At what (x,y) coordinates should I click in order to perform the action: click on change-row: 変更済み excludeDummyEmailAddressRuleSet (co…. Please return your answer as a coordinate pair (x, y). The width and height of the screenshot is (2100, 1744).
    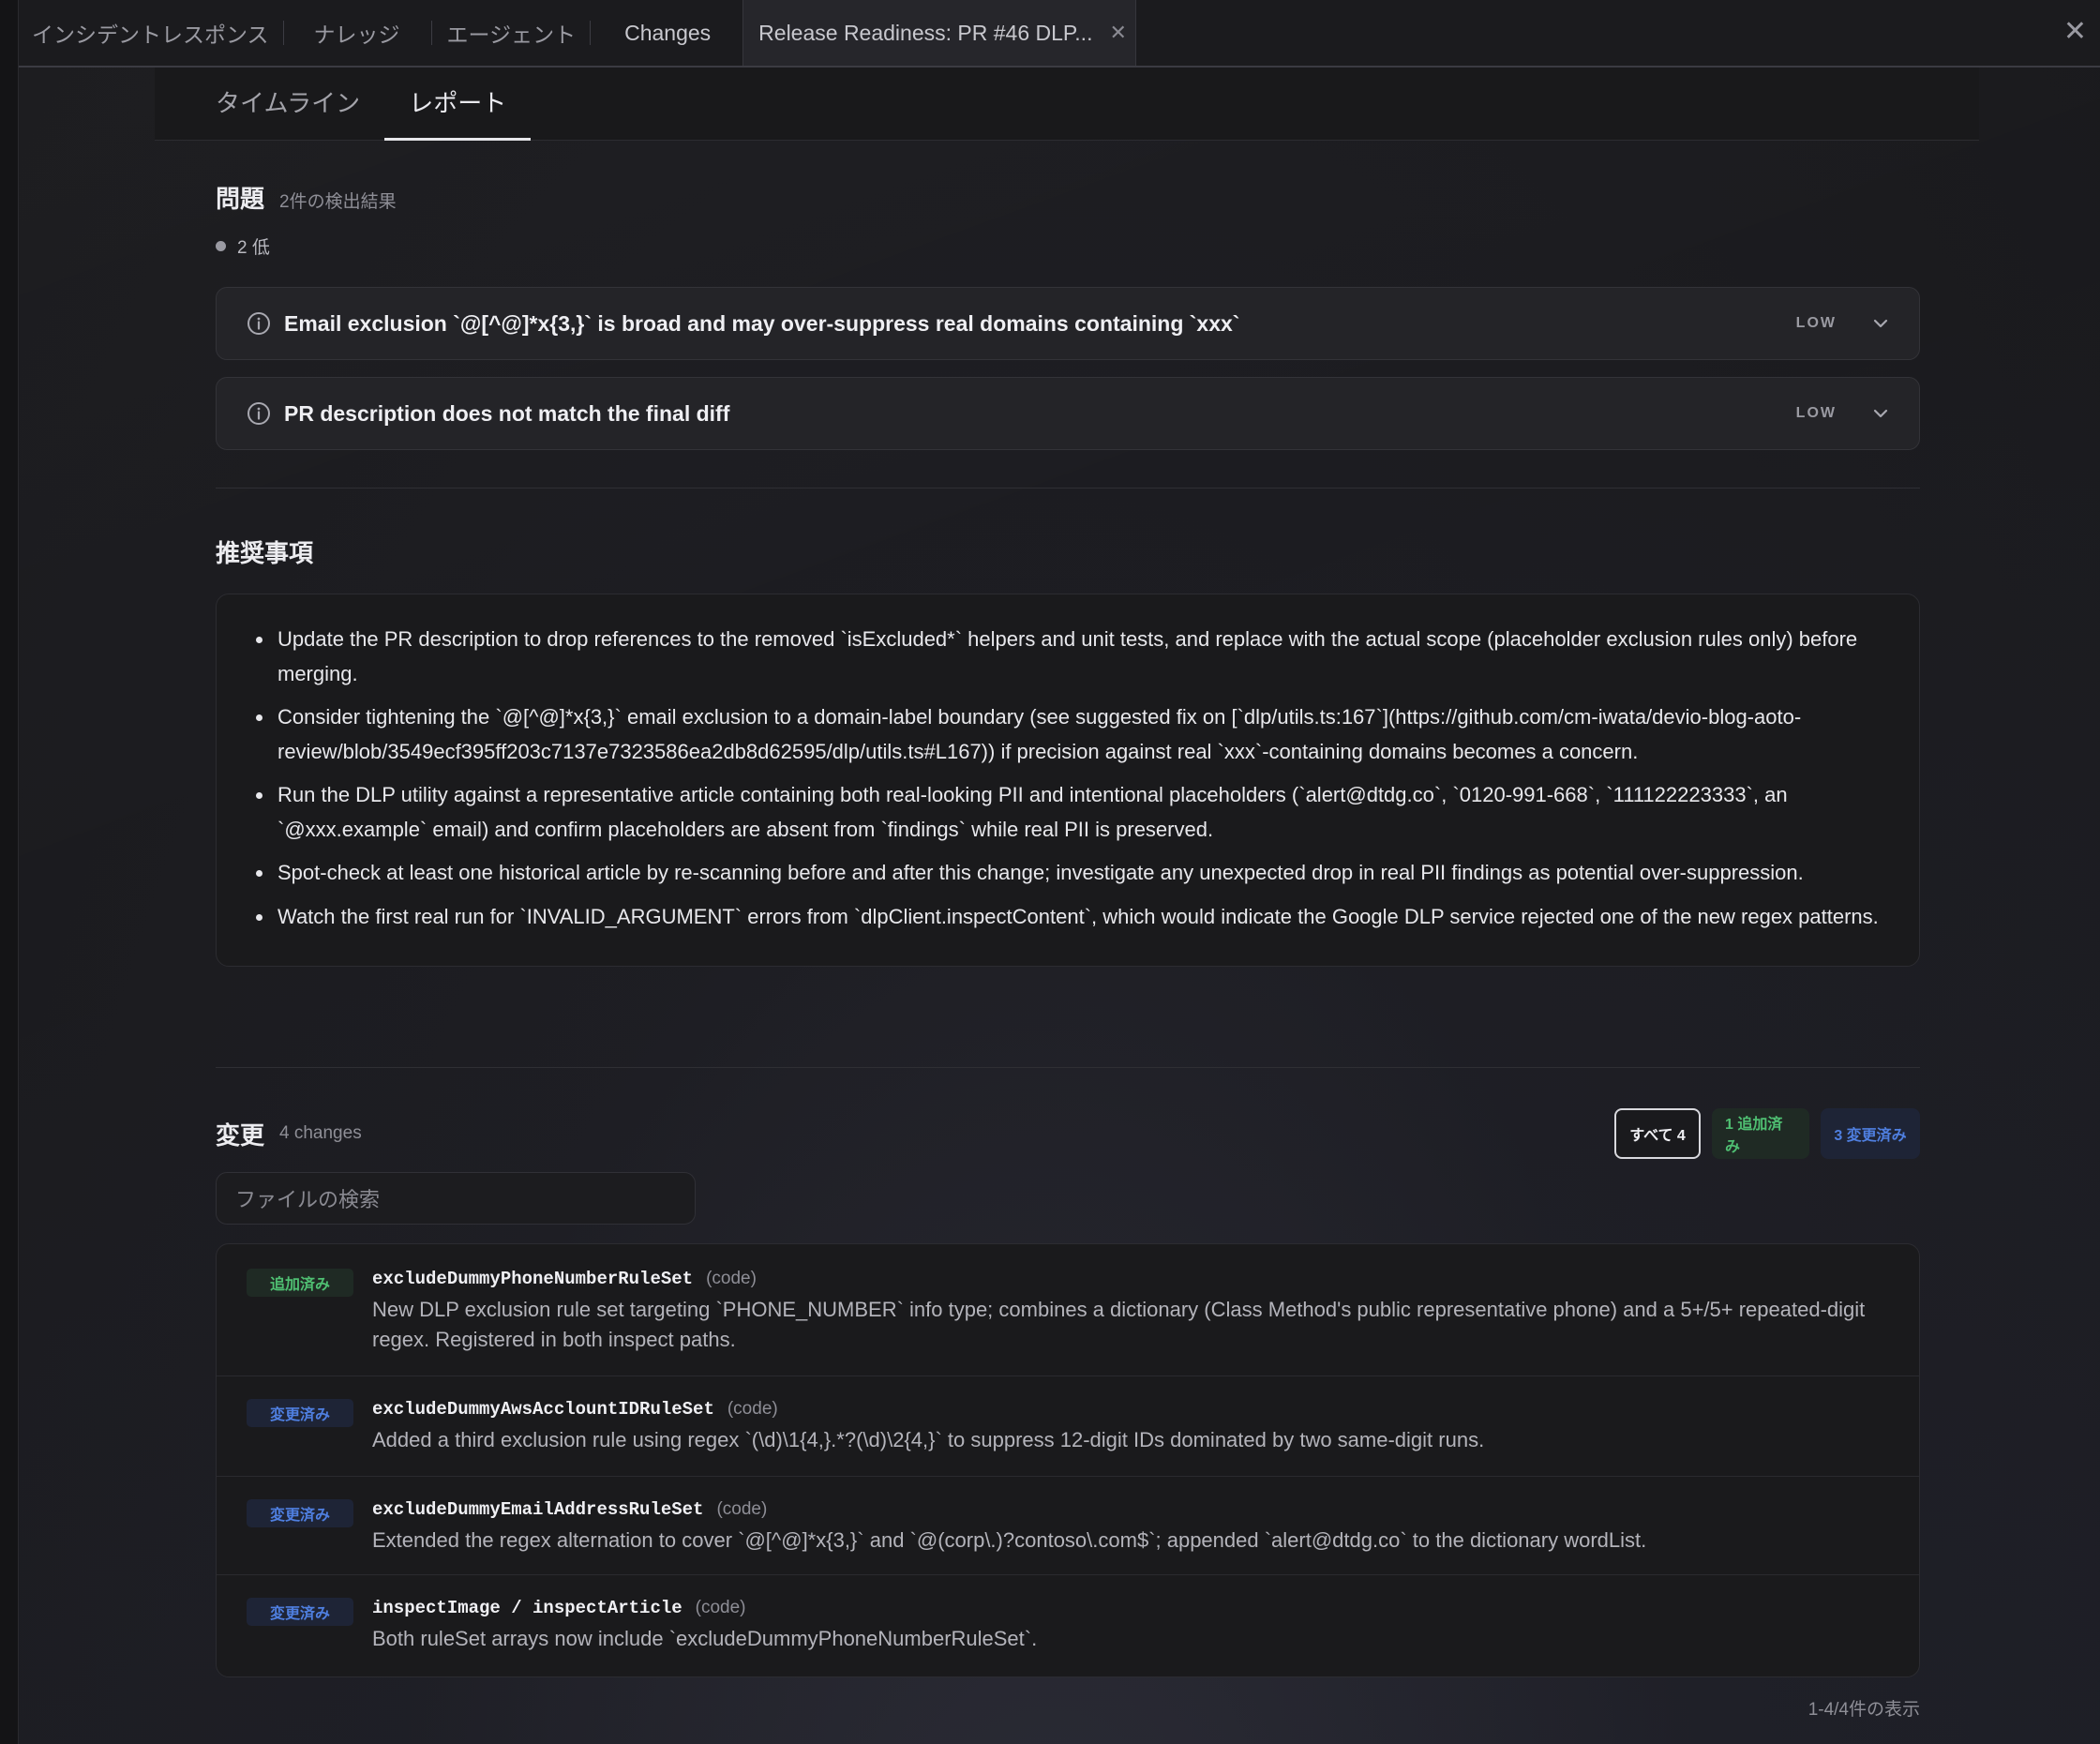
    Looking at the image, I should click on (1068, 1526).